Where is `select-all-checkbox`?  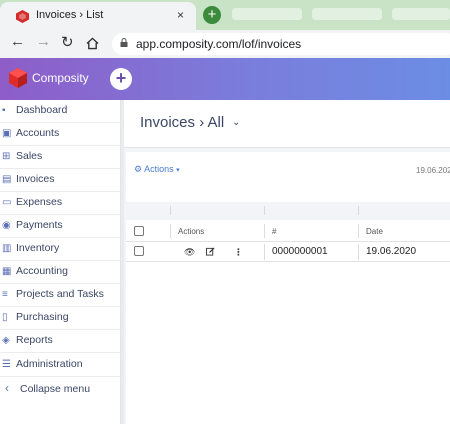 select-all-checkbox is located at coordinates (139, 231).